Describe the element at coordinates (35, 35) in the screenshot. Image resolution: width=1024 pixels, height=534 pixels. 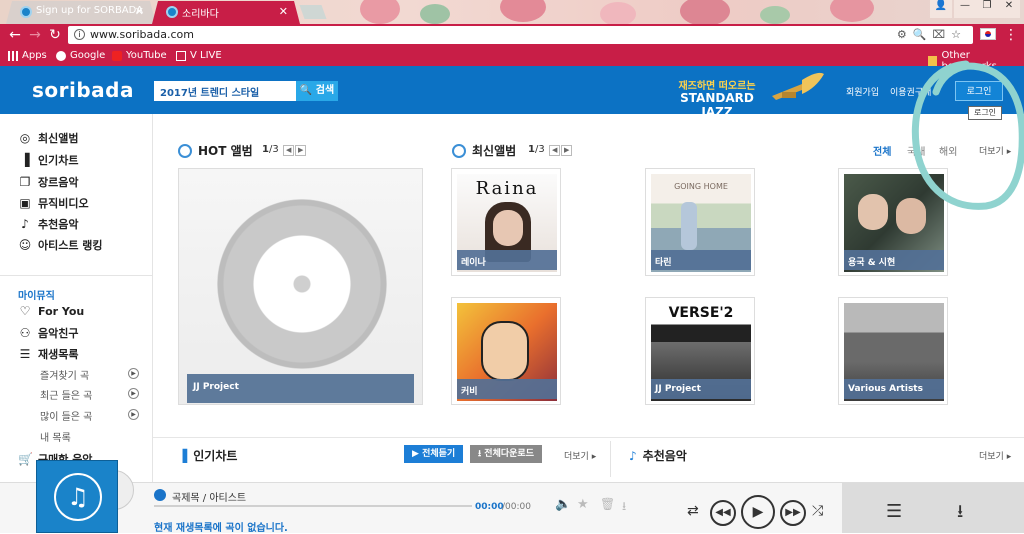
I see `forward-arrow-icon: →` at that location.